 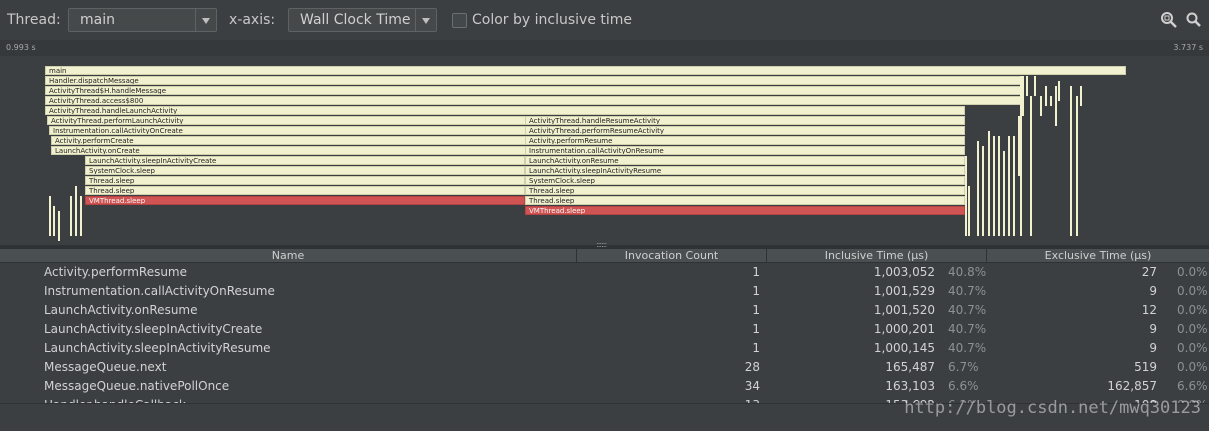 What do you see at coordinates (552, 20) in the screenshot?
I see `color-by-inclusive-label: Color by inclusive time` at bounding box center [552, 20].